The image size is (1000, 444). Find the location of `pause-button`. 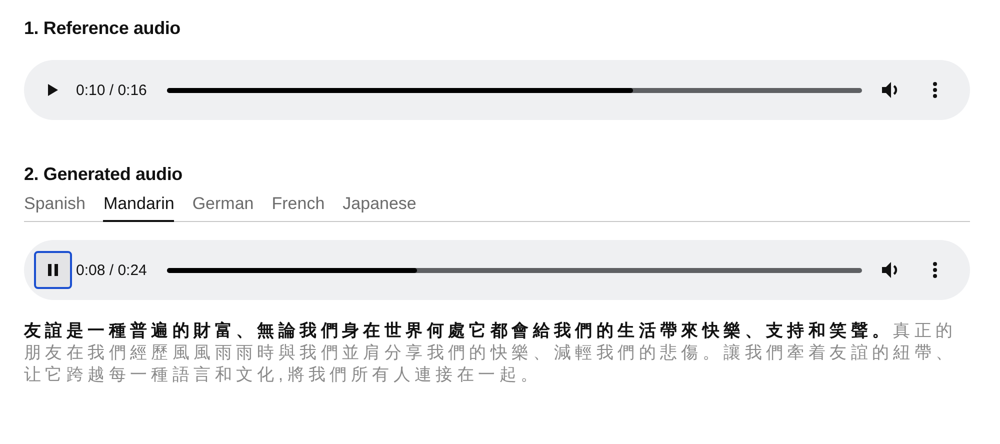

pause-button is located at coordinates (53, 270).